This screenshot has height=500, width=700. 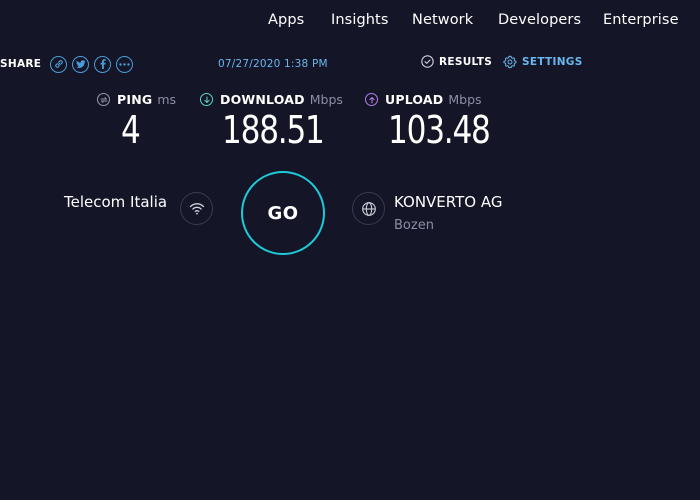 I want to click on download-unit: Mbps, so click(x=326, y=99).